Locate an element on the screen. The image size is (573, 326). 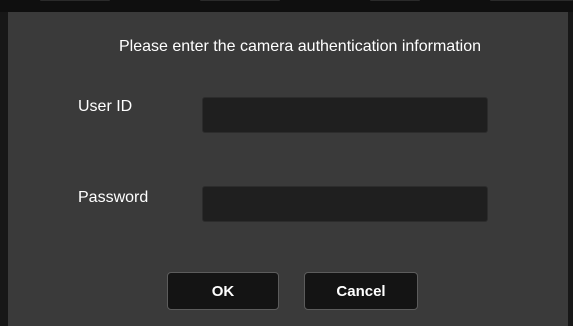
password-input is located at coordinates (345, 204).